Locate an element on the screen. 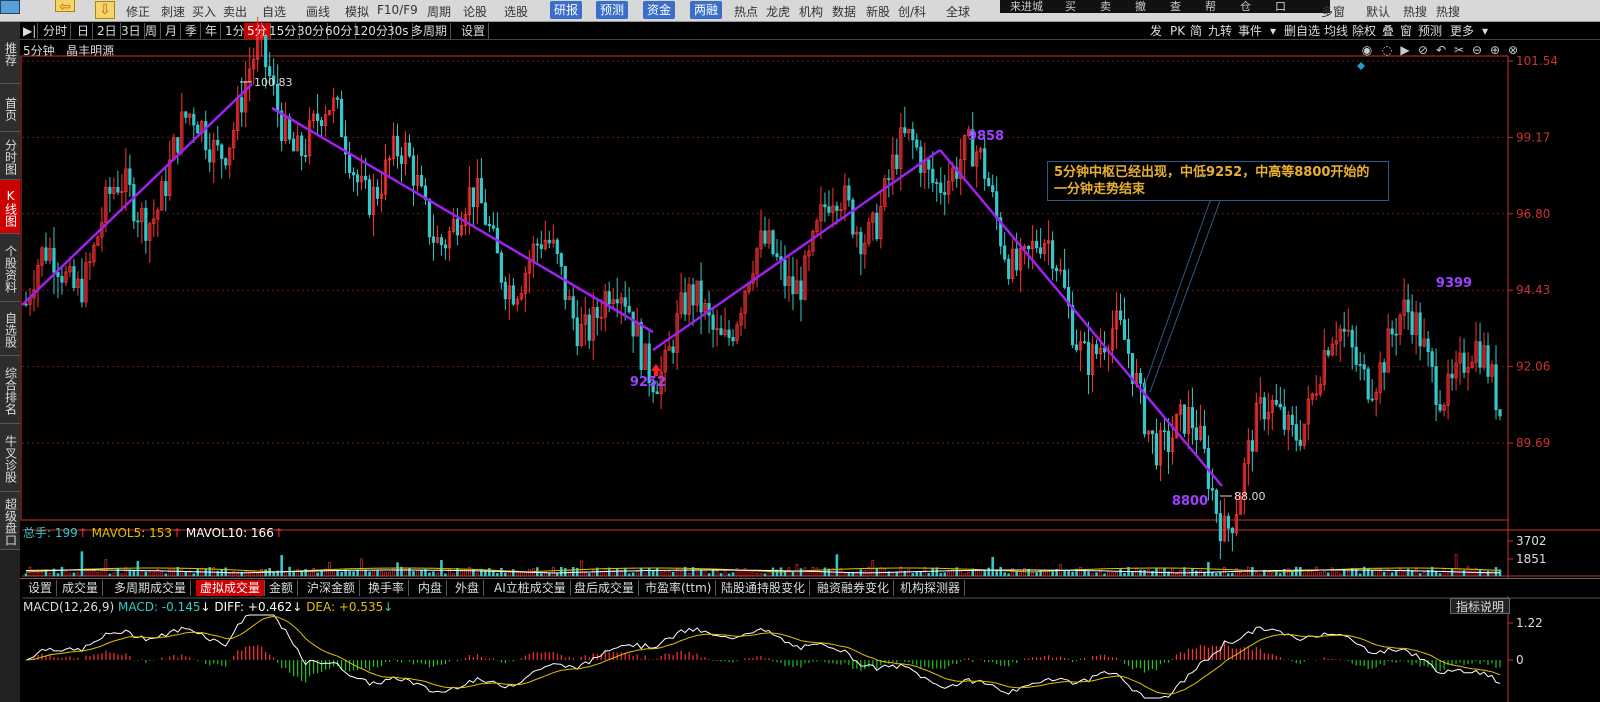  toolbar-item-24: 热搜 is located at coordinates (1415, 11).